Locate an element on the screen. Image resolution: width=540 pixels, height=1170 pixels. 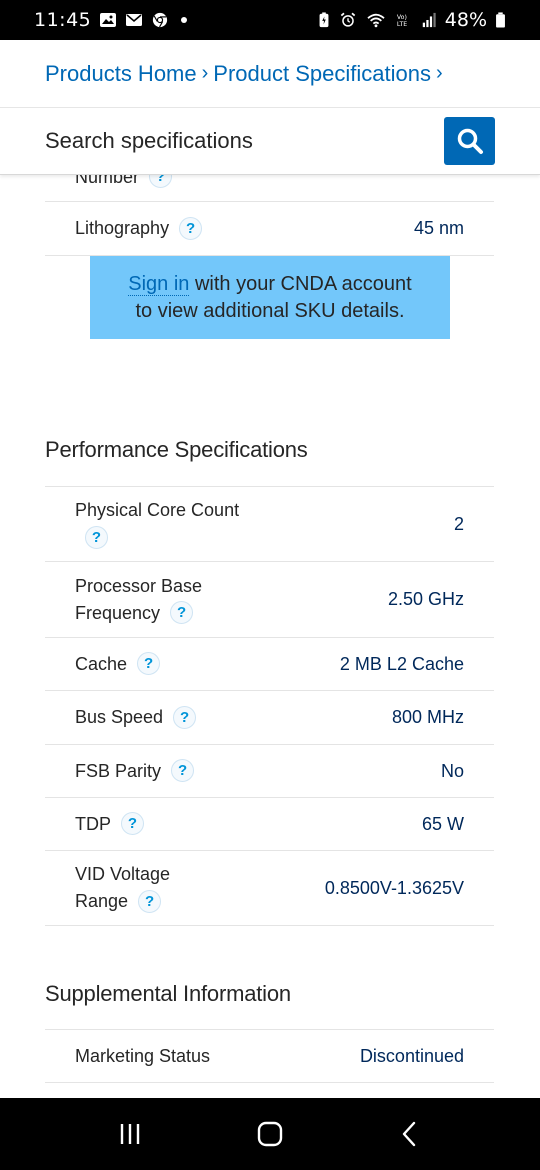
back-icon is located at coordinates (409, 1134).